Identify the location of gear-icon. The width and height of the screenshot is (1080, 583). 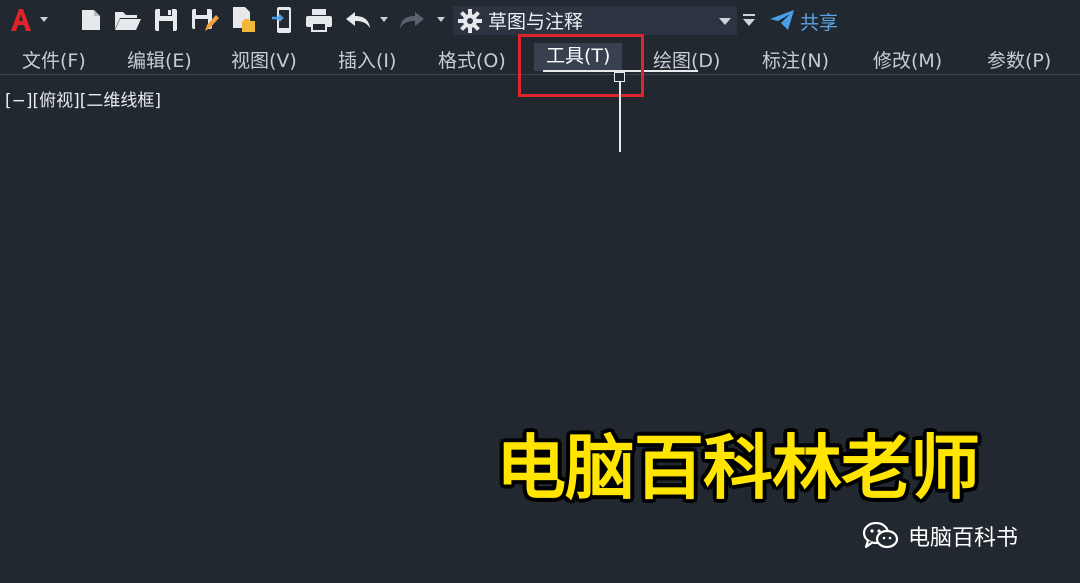
(470, 20).